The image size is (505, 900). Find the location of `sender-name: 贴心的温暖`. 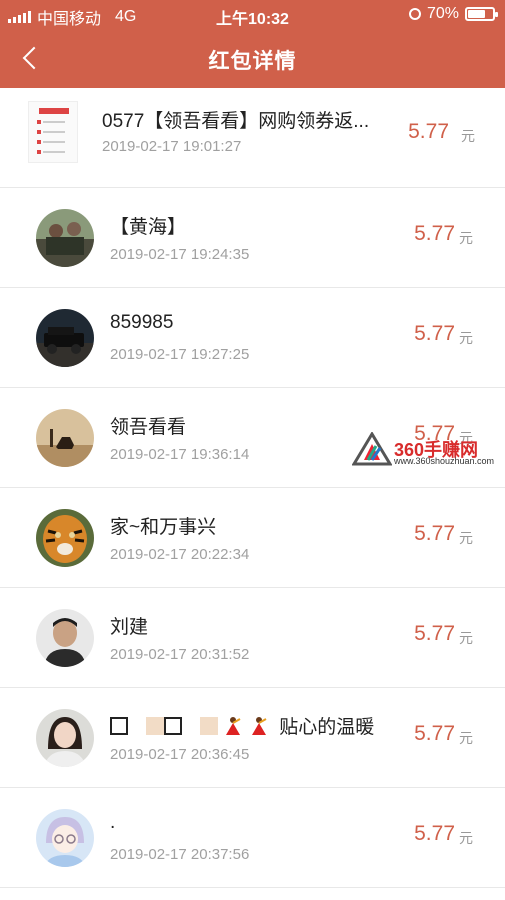

sender-name: 贴心的温暖 is located at coordinates (242, 725).